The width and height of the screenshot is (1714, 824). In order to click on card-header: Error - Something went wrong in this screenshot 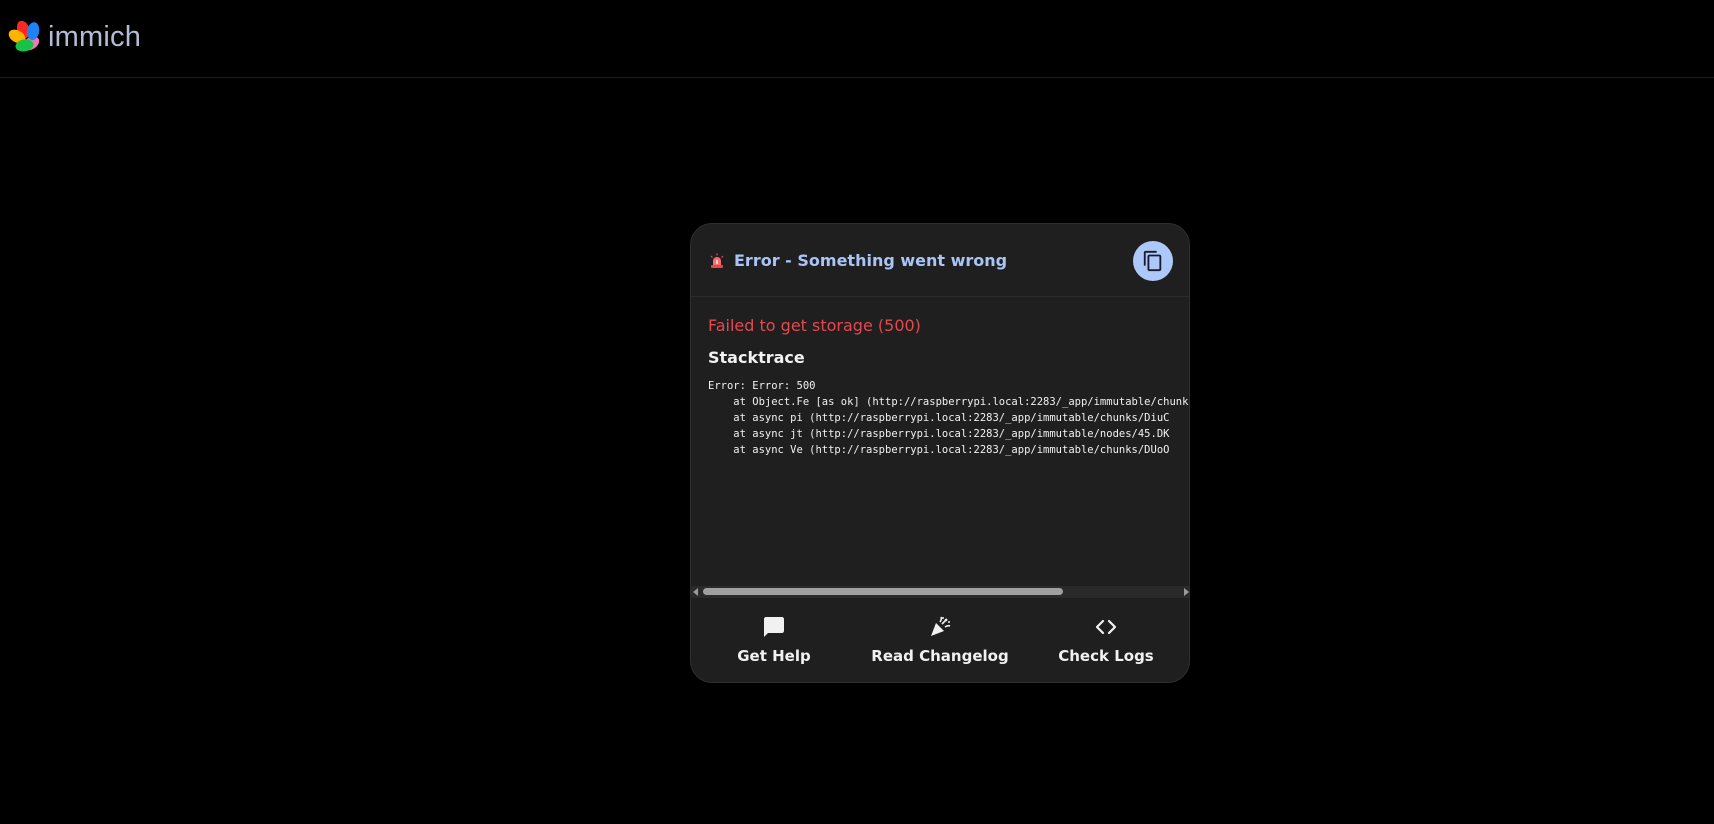, I will do `click(940, 260)`.